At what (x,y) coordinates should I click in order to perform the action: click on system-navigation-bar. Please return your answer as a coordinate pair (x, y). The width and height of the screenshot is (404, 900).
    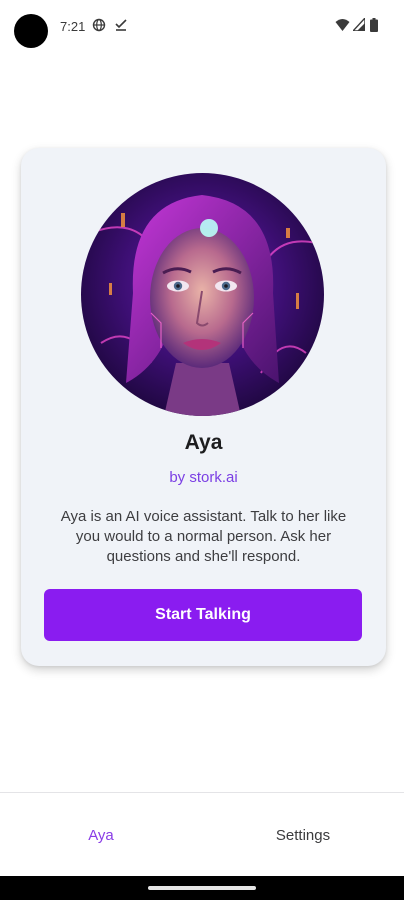
    Looking at the image, I should click on (202, 888).